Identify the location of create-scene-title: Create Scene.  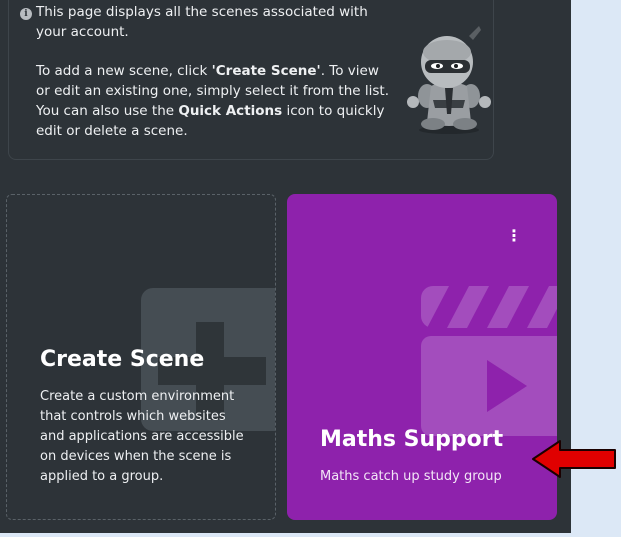
(122, 359).